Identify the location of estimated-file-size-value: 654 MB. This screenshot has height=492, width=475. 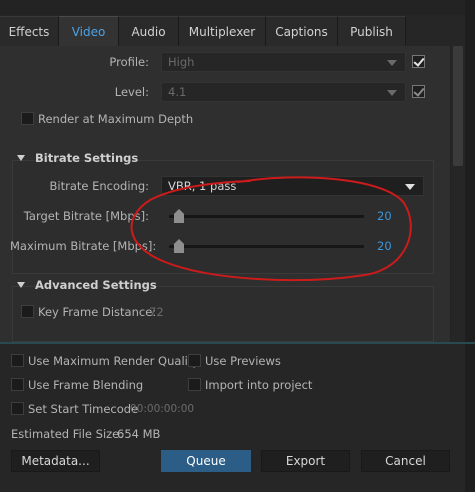
(139, 434).